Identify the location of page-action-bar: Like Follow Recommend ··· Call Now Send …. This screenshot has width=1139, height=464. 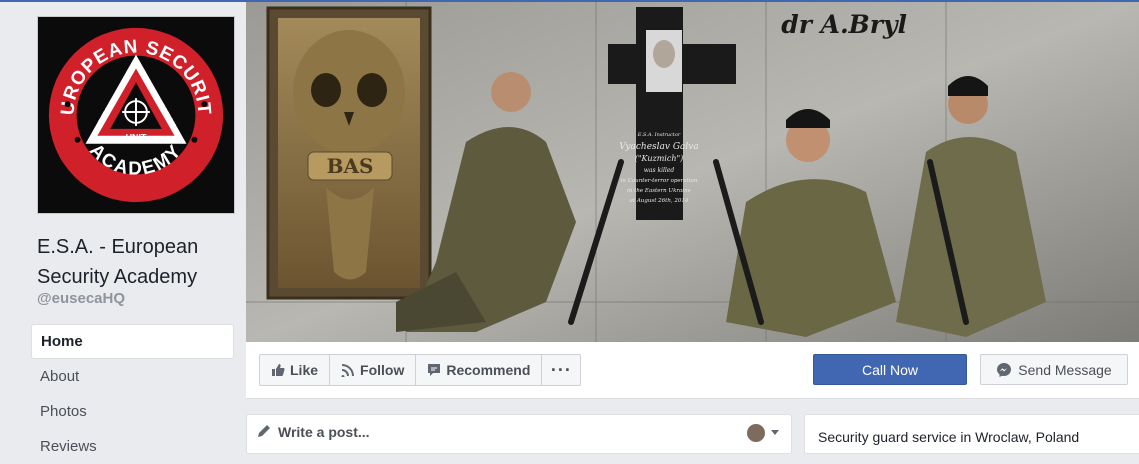
(692, 370).